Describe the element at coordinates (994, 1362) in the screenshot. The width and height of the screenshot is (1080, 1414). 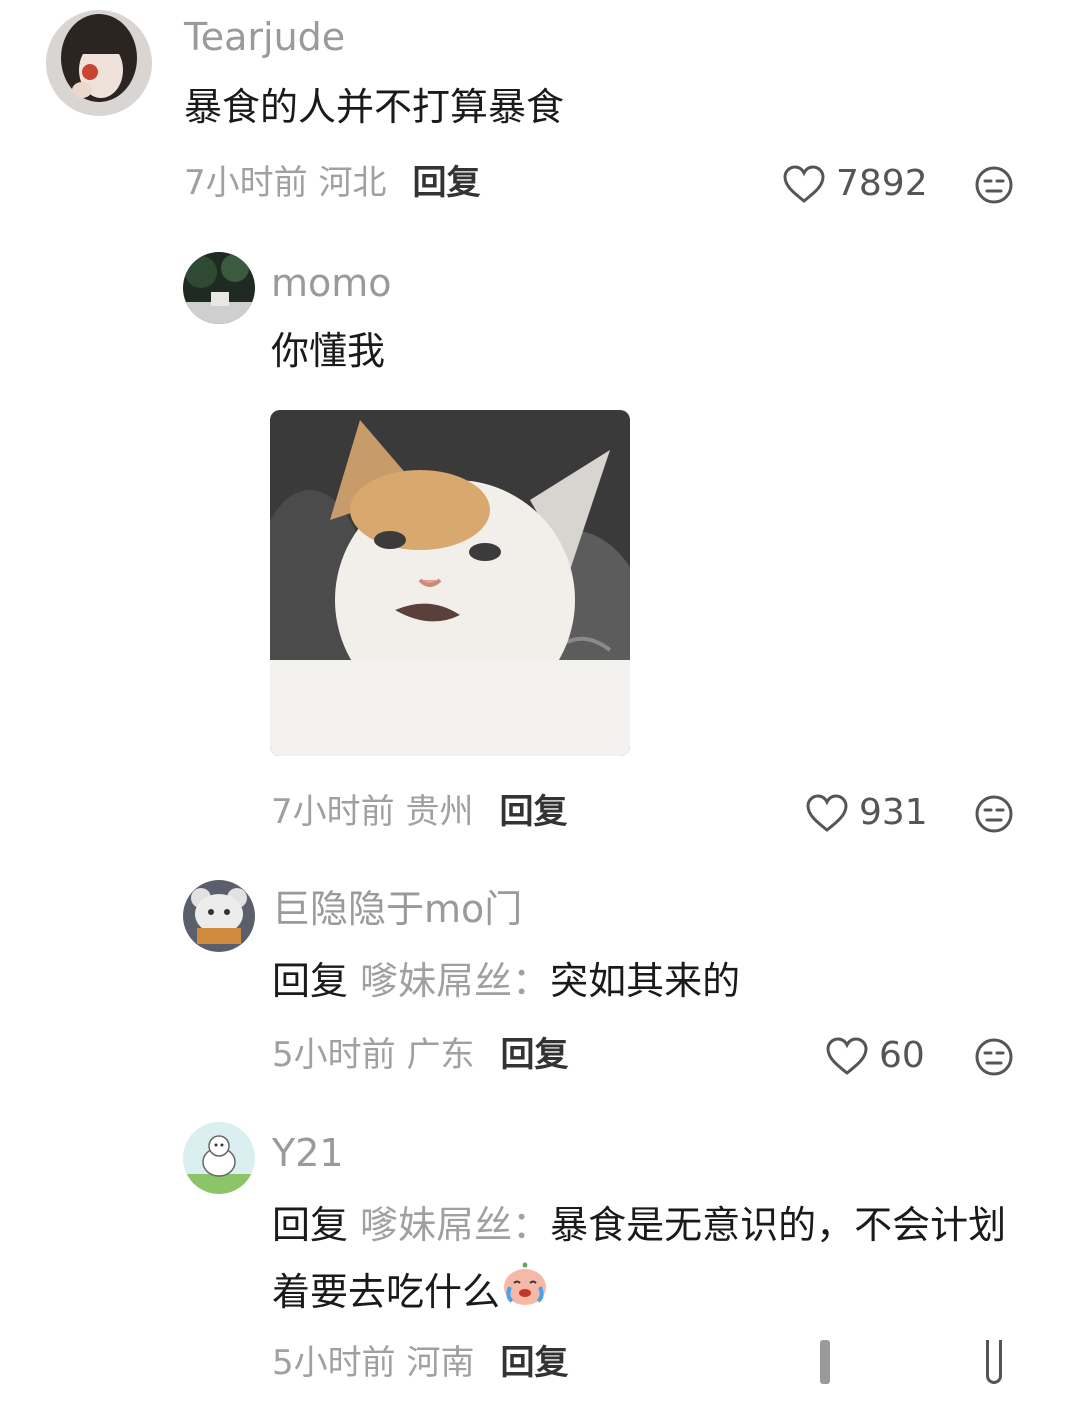
I see `meh-face-icon-partial` at that location.